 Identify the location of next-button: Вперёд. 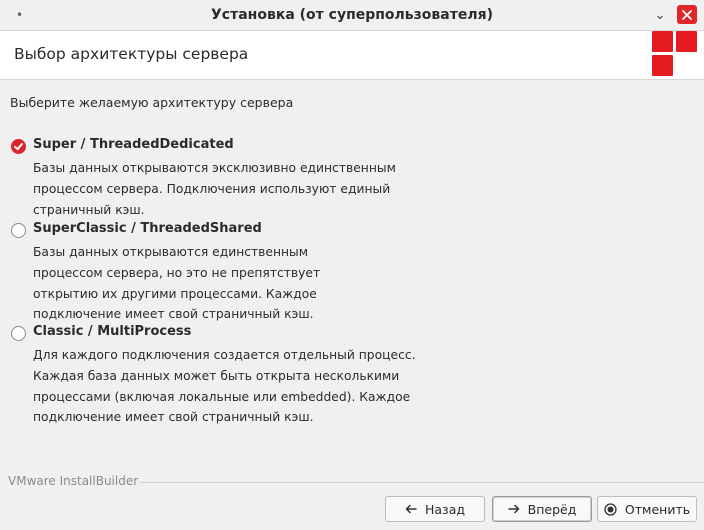
(542, 509).